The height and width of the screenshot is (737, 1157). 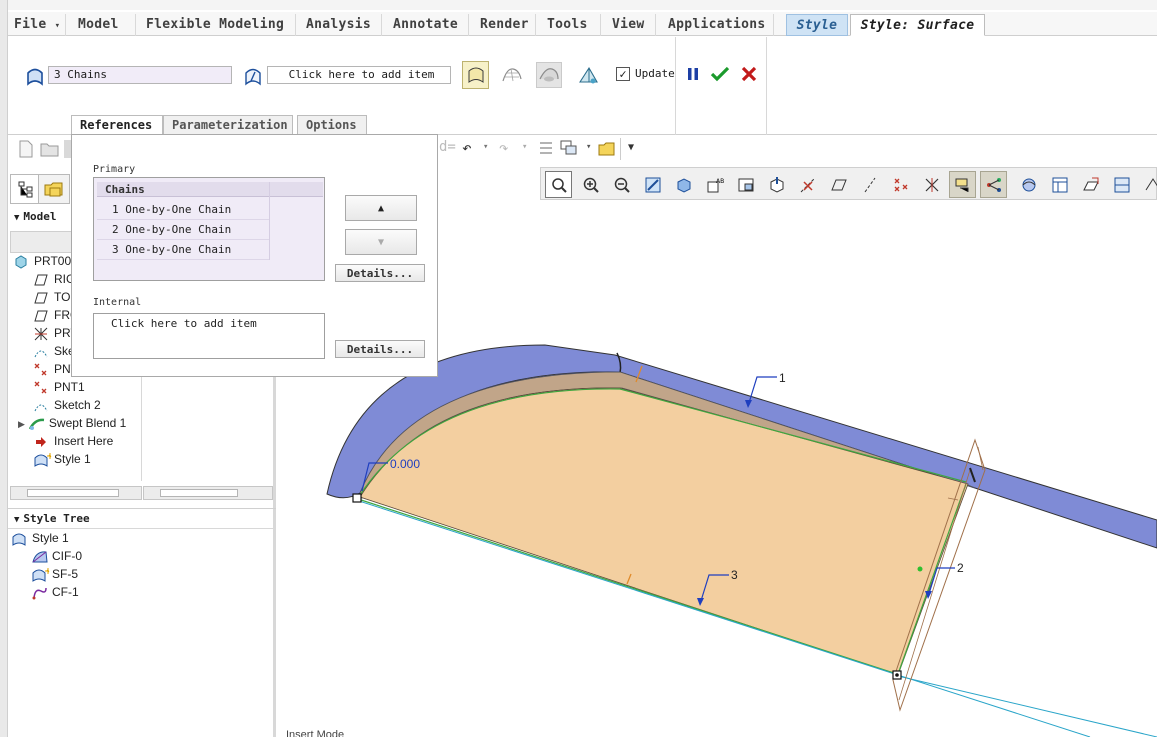 I want to click on tree-item-label: PRT00, so click(x=53, y=261).